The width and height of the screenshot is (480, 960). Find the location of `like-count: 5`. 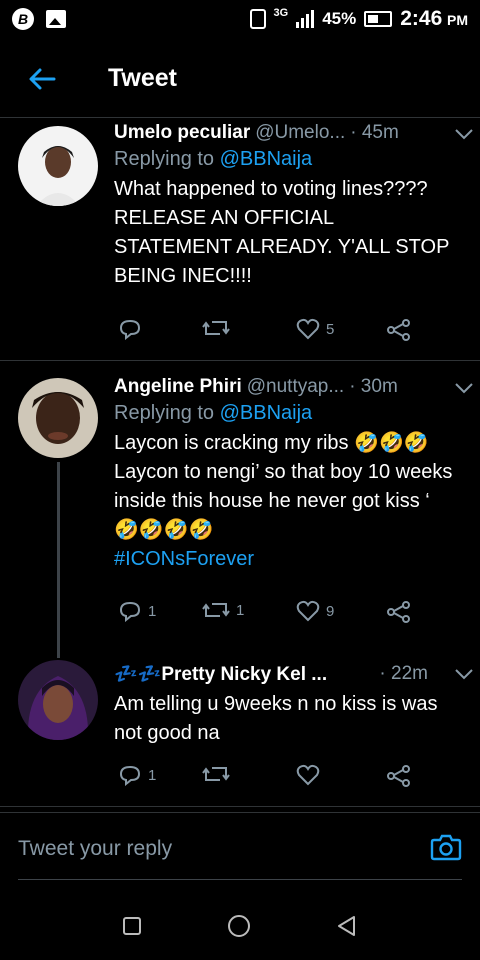

like-count: 5 is located at coordinates (330, 329).